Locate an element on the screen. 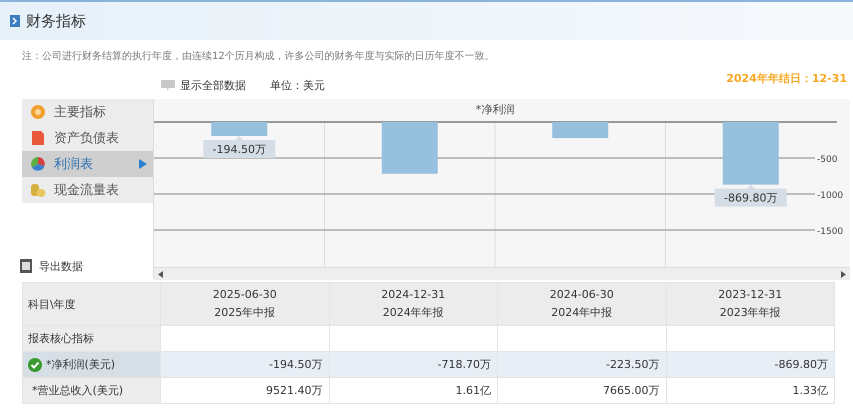  sidebar-item: 现金流量表 is located at coordinates (87, 190).